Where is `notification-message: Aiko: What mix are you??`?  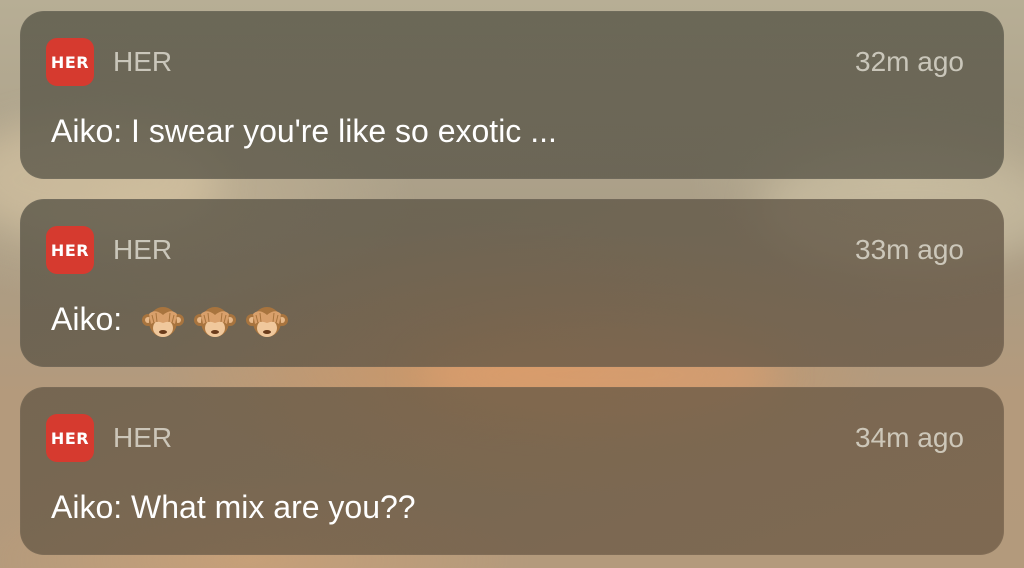 notification-message: Aiko: What mix are you?? is located at coordinates (233, 507).